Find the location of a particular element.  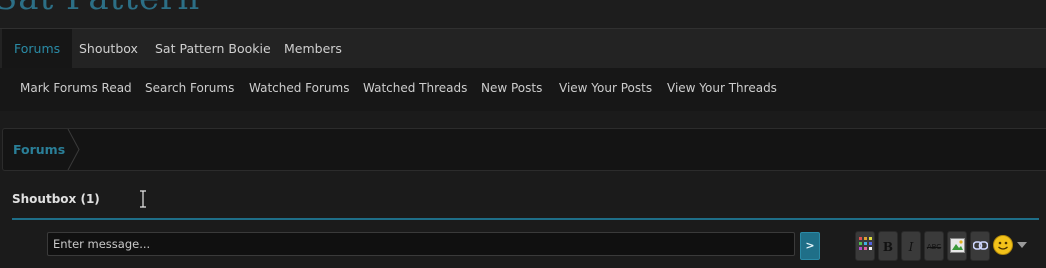

color-palette-icon is located at coordinates (865, 243).